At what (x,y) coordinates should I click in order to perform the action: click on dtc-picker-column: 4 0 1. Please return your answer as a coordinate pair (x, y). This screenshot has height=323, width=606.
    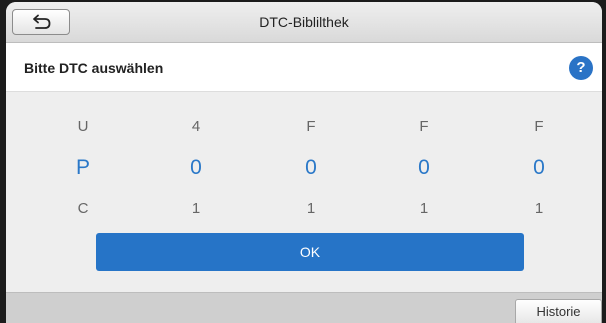
    Looking at the image, I should click on (196, 168).